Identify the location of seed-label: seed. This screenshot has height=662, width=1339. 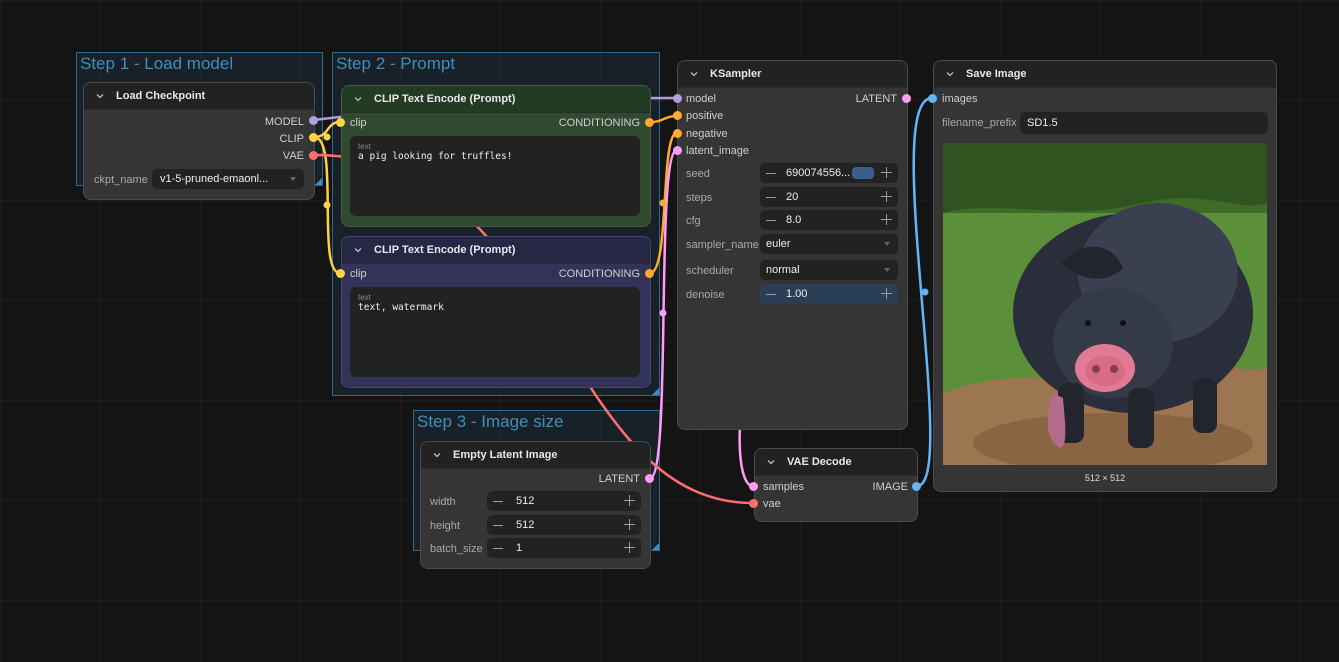
(698, 174).